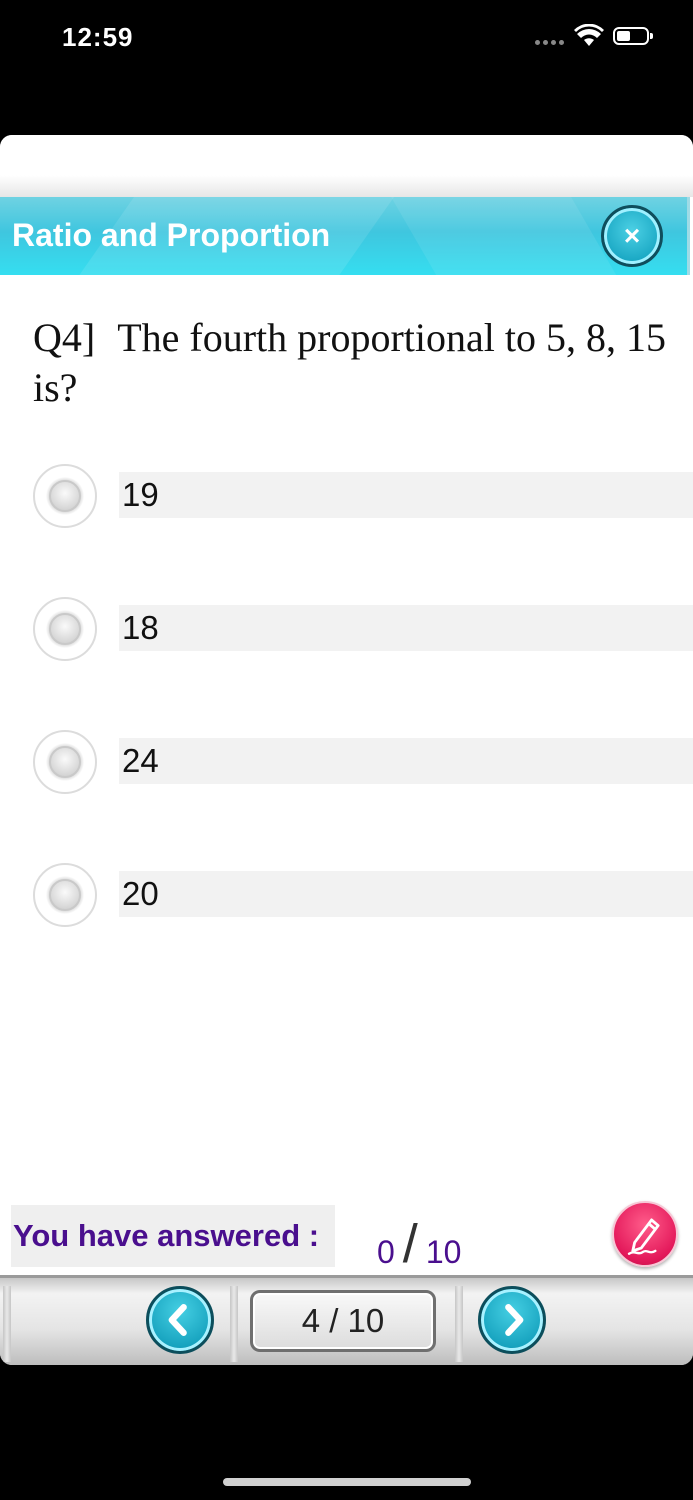 This screenshot has width=693, height=1500. I want to click on chevron-right-icon, so click(514, 1320).